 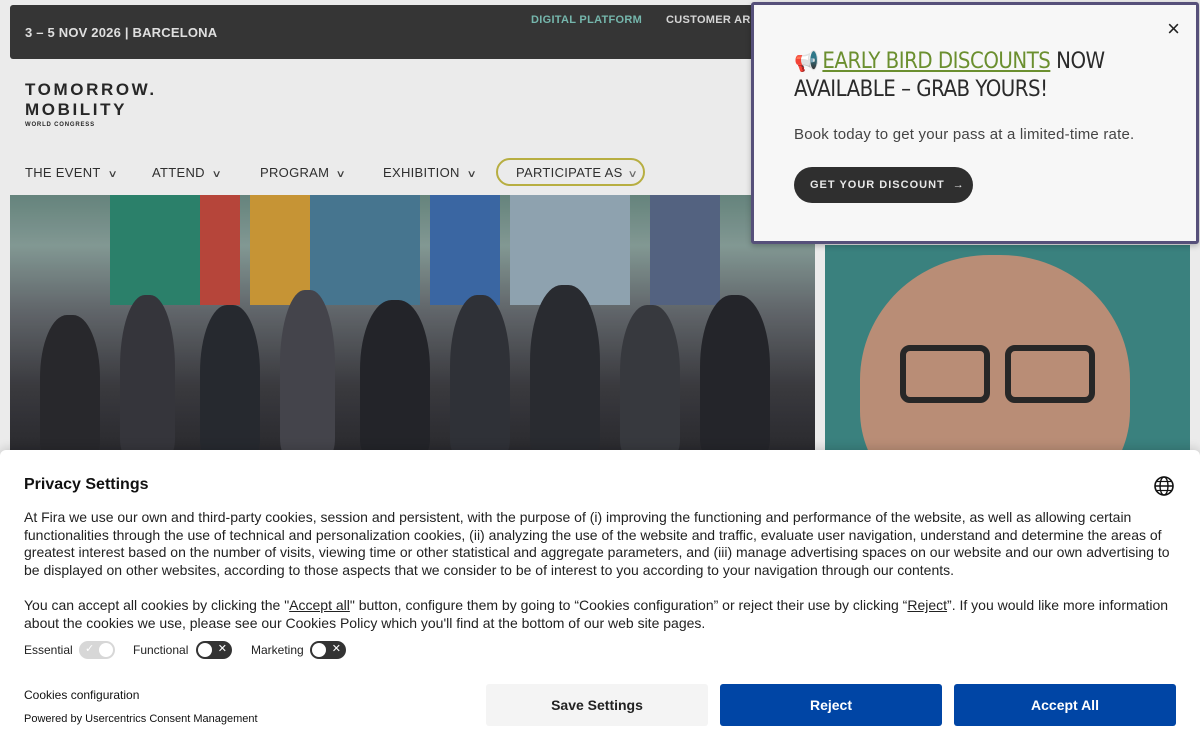 I want to click on speaker-photo, so click(x=1007, y=347).